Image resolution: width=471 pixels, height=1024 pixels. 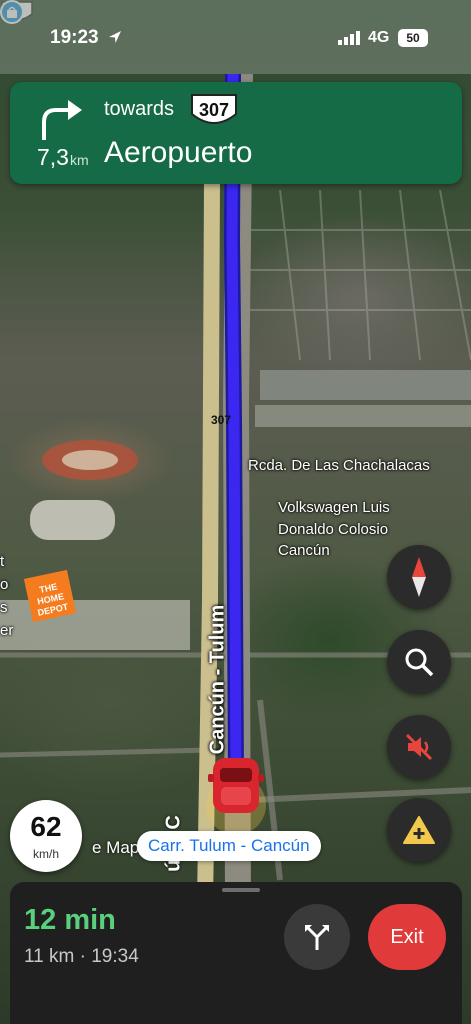 I want to click on compass-icon, so click(x=419, y=577).